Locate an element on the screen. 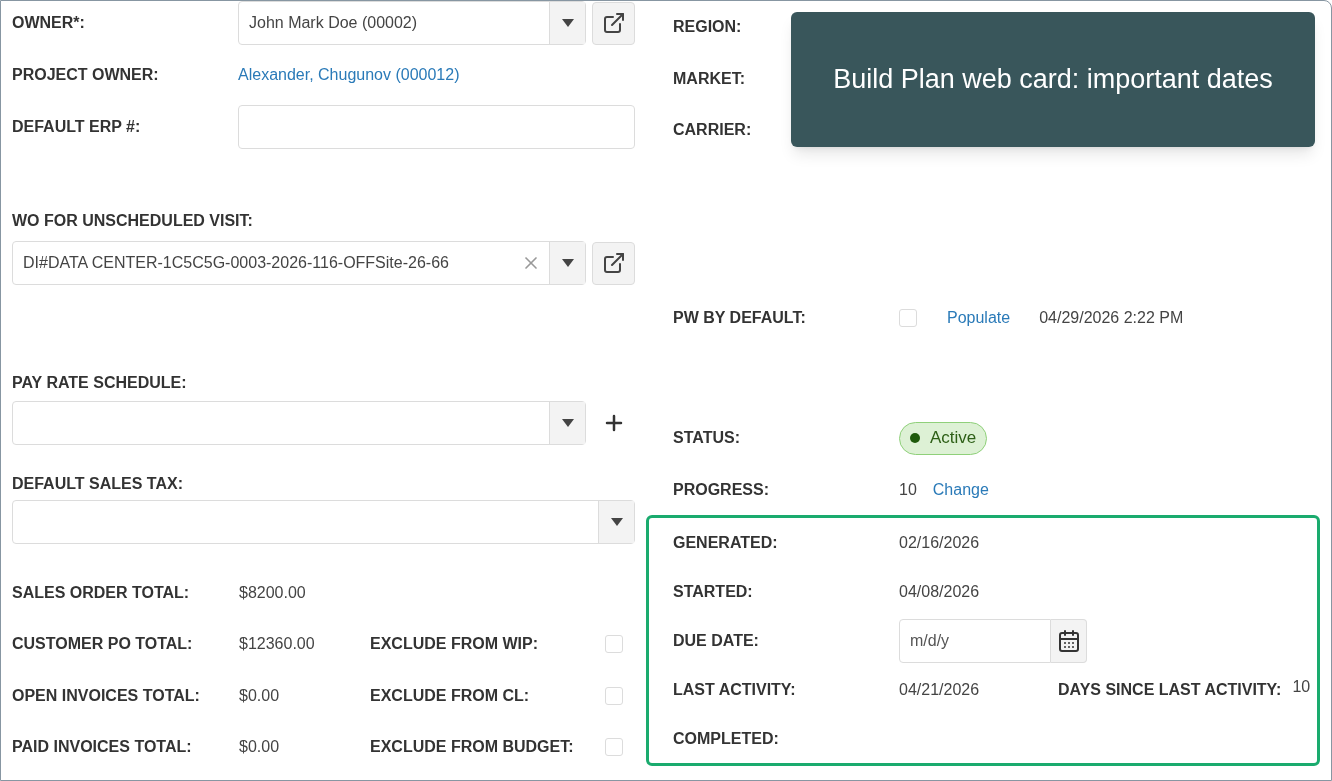  field-label: PAY RATE SCHEDULE: is located at coordinates (99, 382).